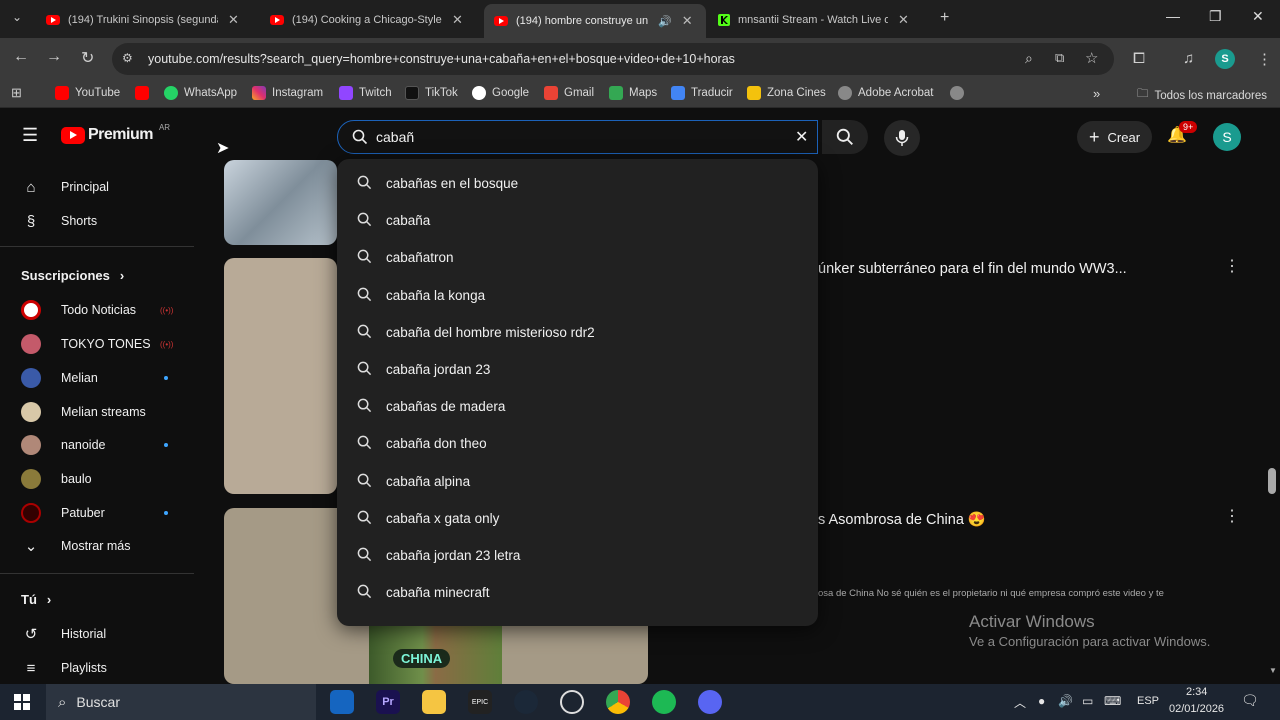 This screenshot has width=1280, height=720. Describe the element at coordinates (1065, 701) in the screenshot. I see `volume-icon: 🔊` at that location.